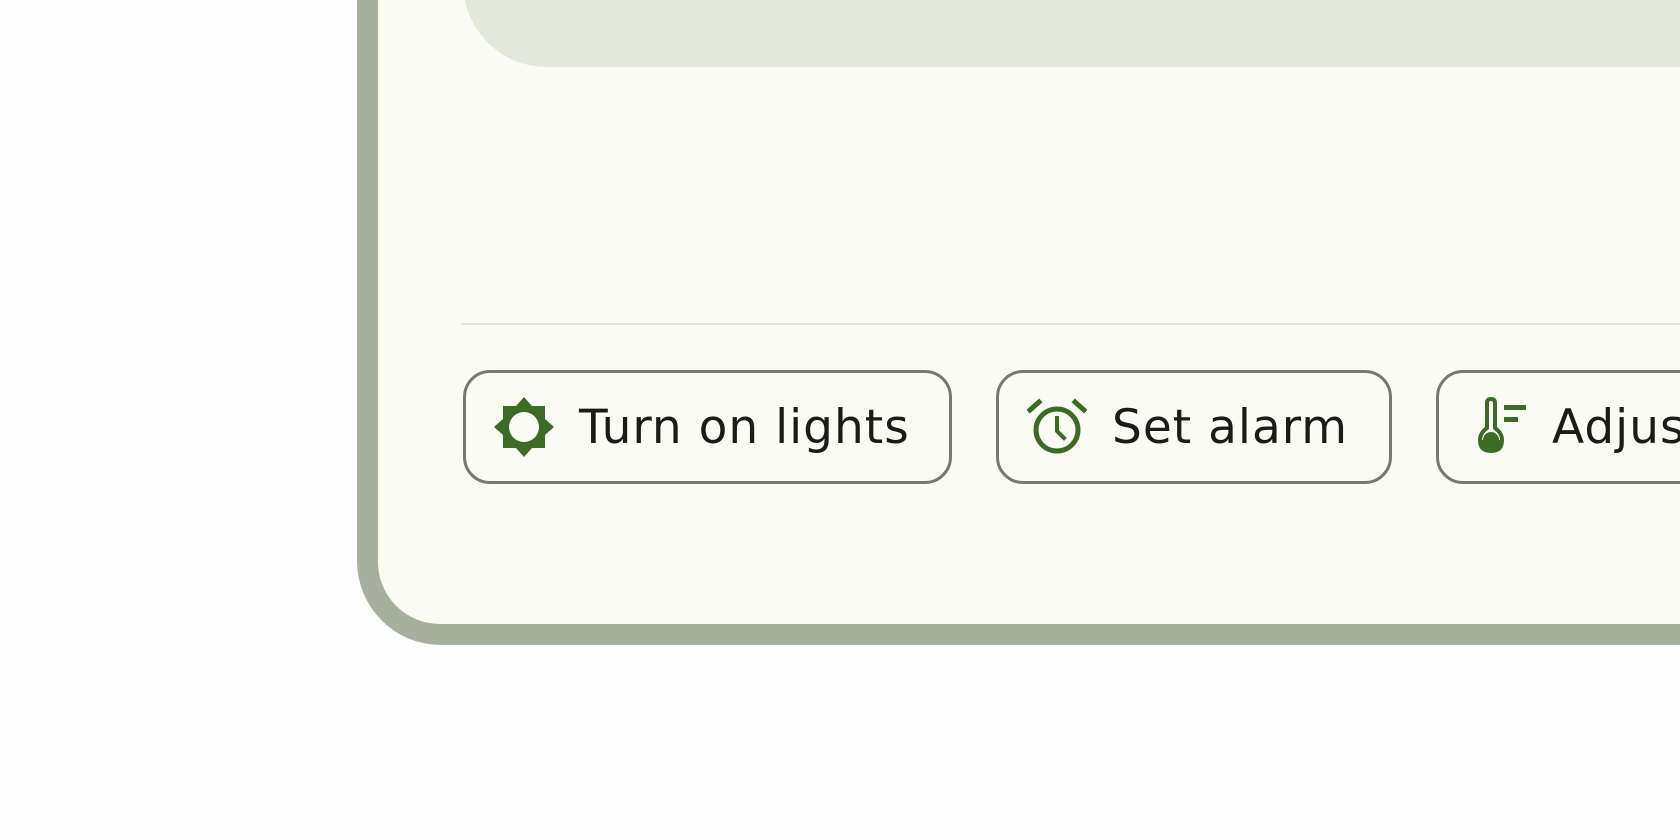 The height and width of the screenshot is (840, 1680). I want to click on suggestion-label: Set alarm, so click(1230, 427).